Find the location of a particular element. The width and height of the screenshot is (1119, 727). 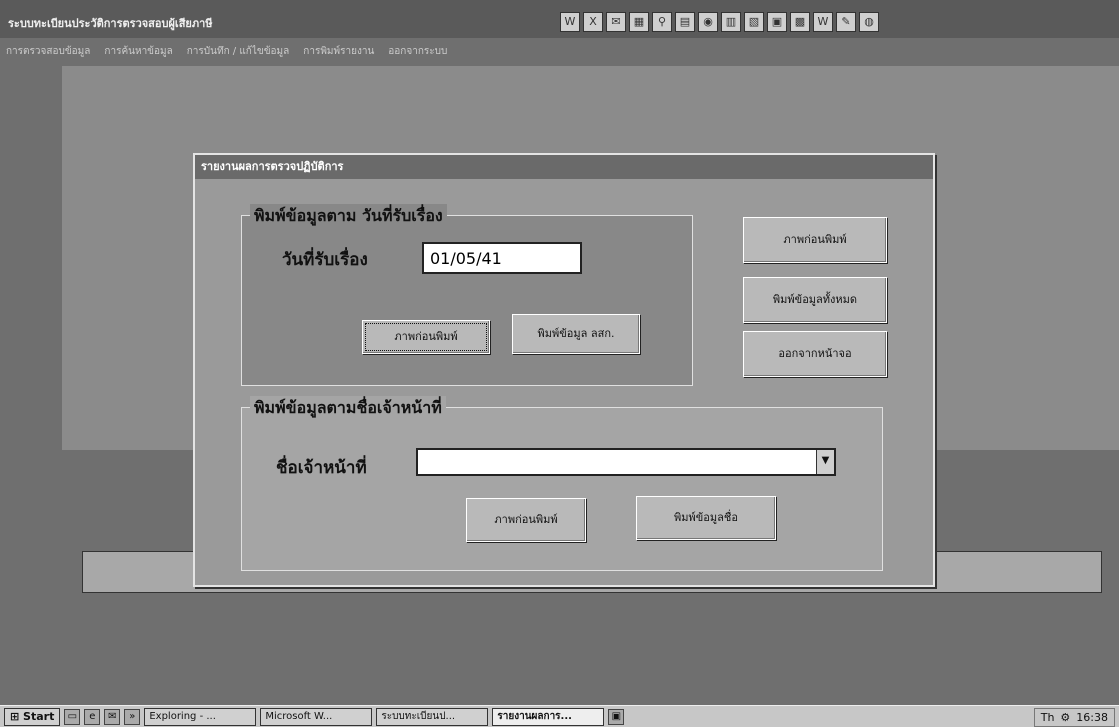

menu-item-check: การตรวจสอบข้อมูล is located at coordinates (48, 52).